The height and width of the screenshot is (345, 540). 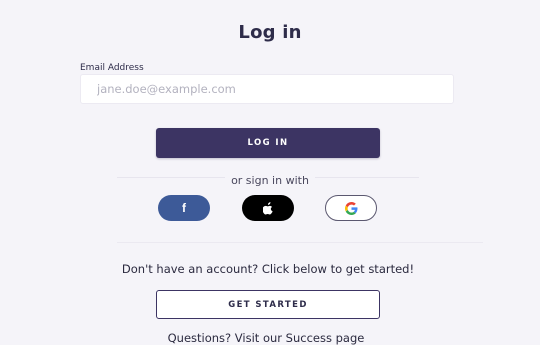 I want to click on email-field, so click(x=267, y=89).